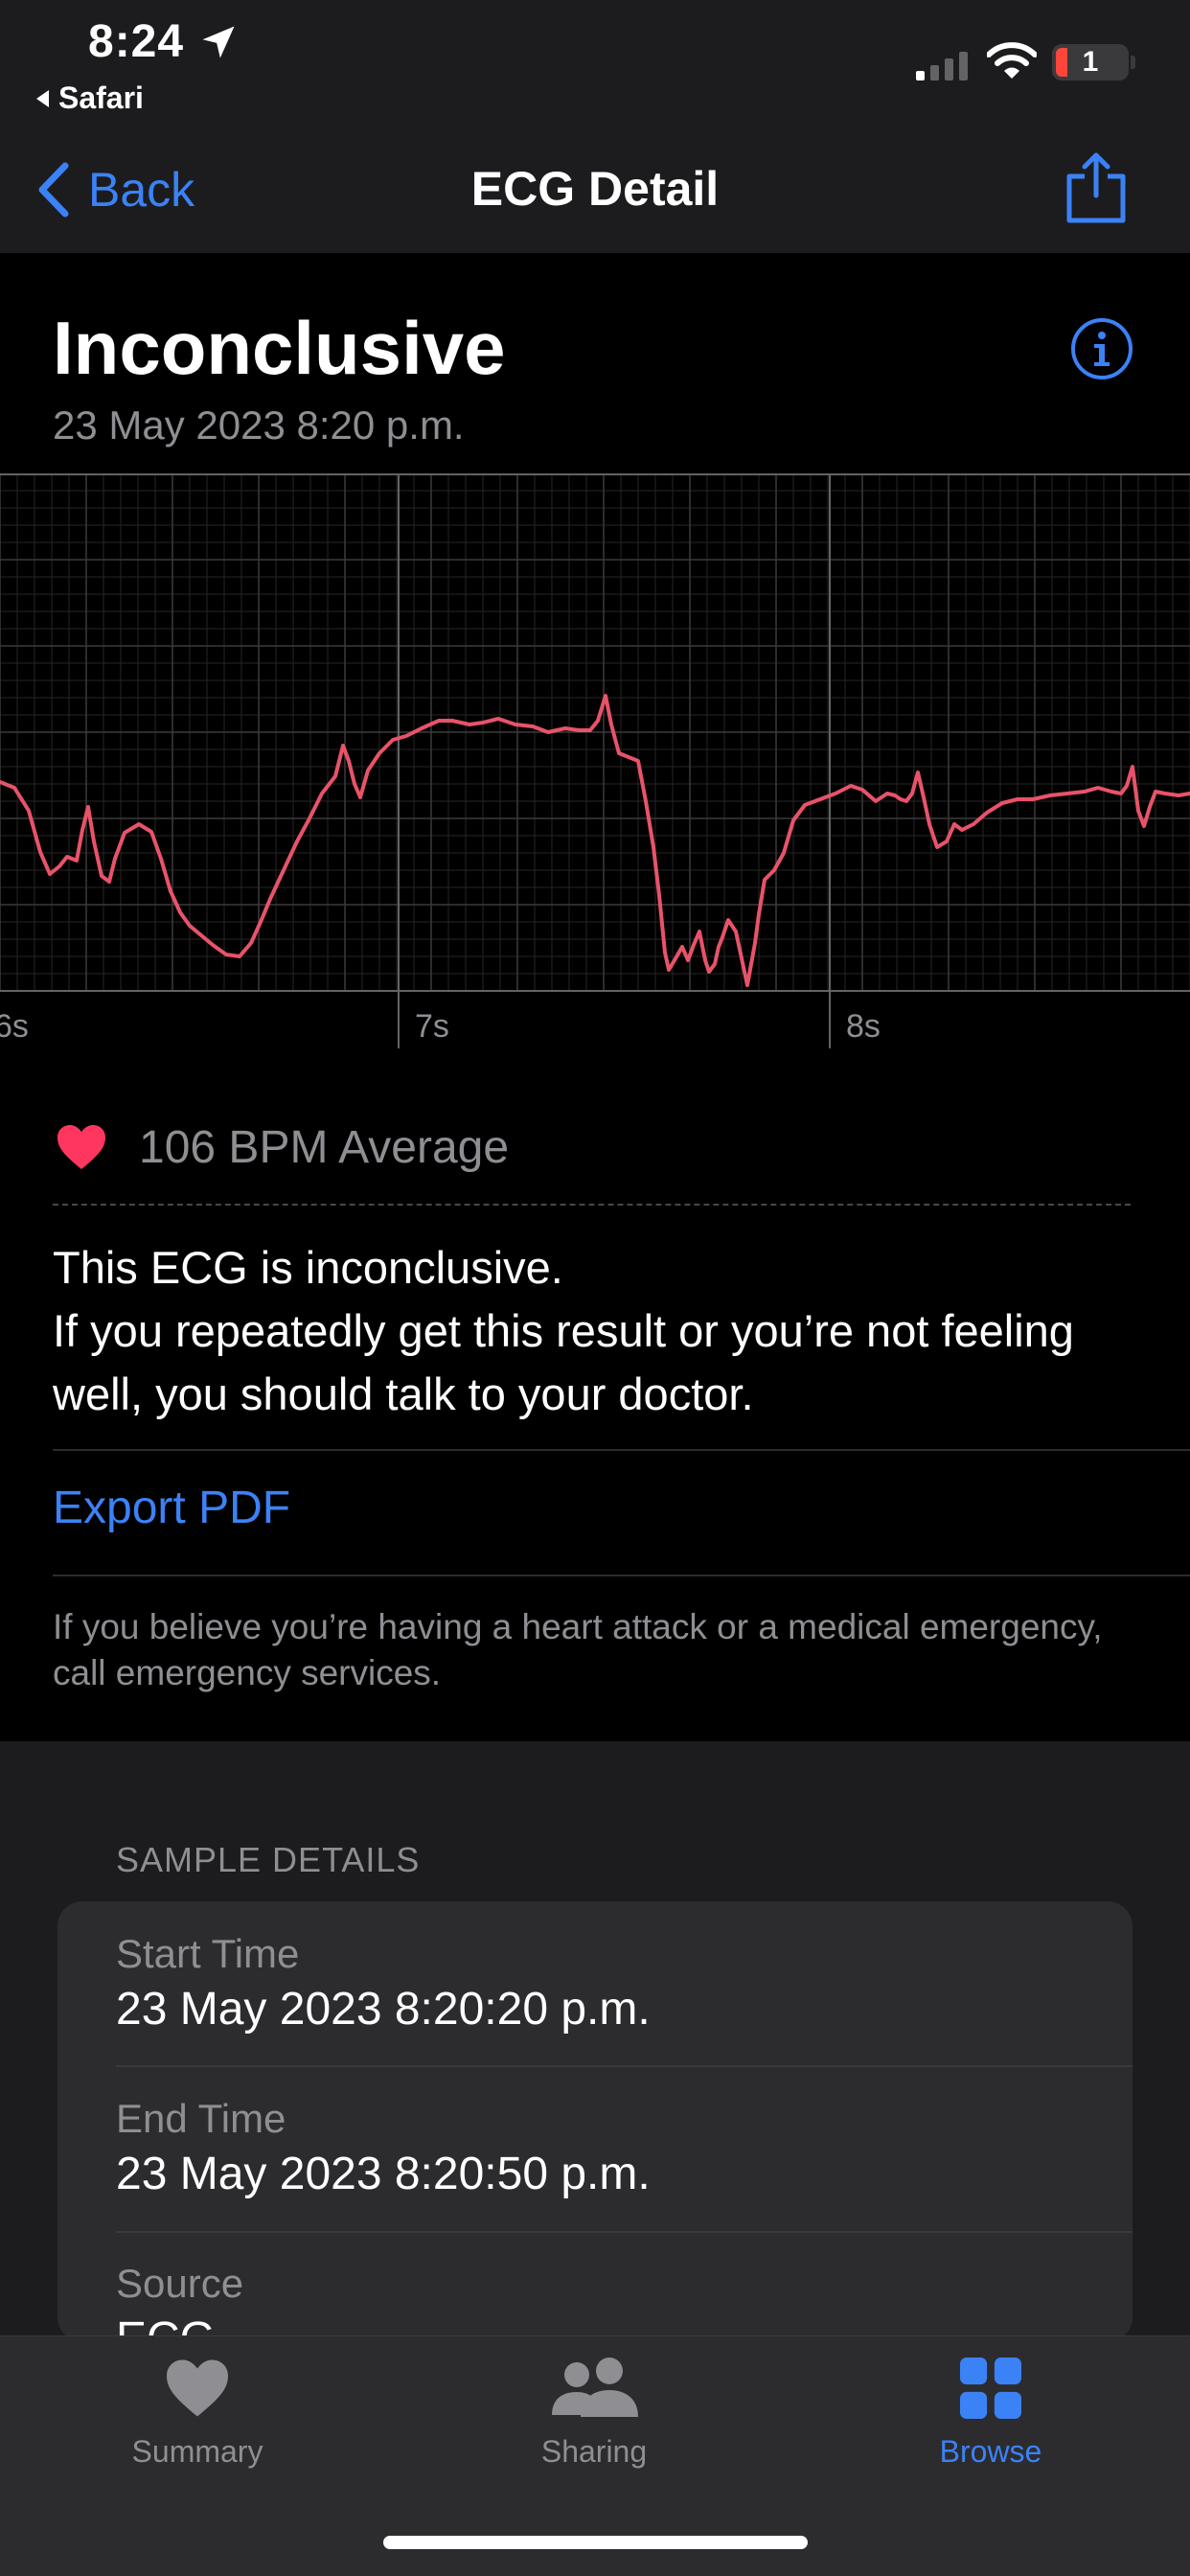 The width and height of the screenshot is (1190, 2576). Describe the element at coordinates (592, 1205) in the screenshot. I see `dashed-divider` at that location.